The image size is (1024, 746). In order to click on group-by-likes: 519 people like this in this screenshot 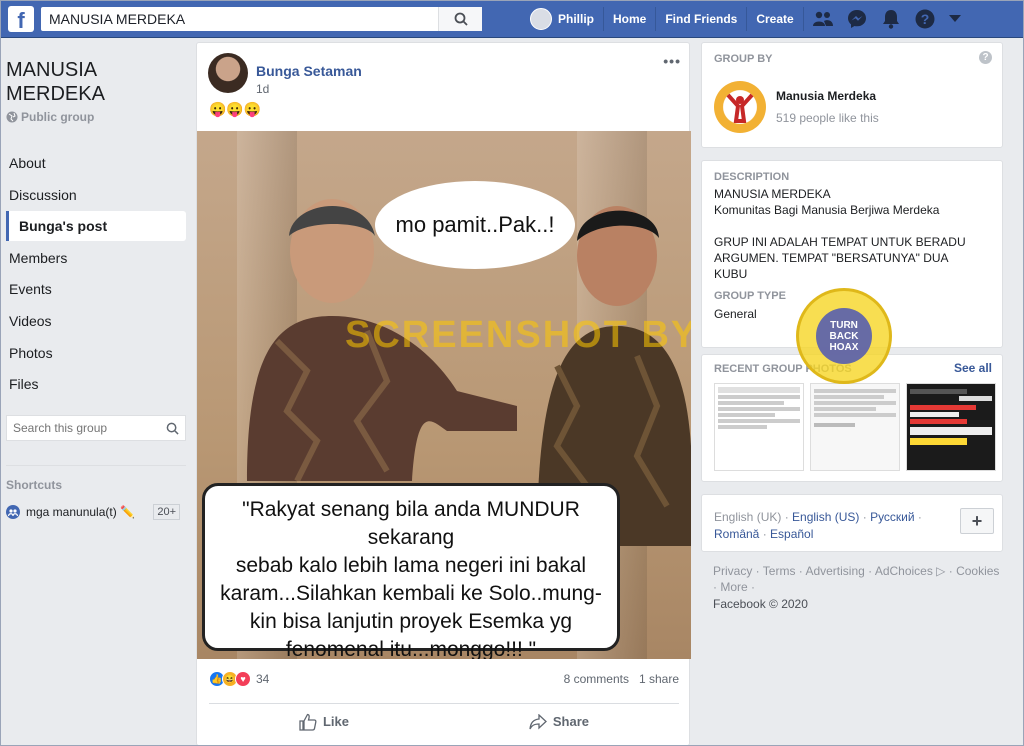, I will do `click(827, 118)`.